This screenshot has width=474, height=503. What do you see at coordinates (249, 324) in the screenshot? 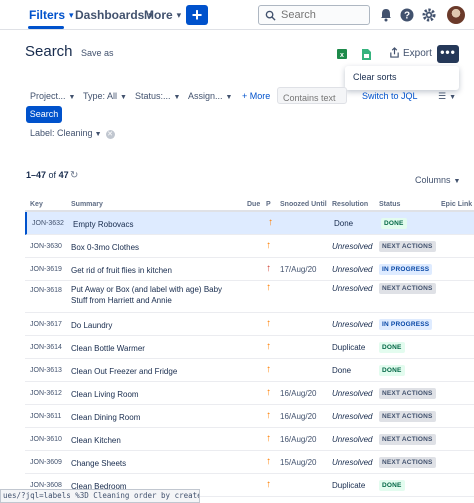
I see `table-row: JON-3617 Do Laundry ↑ Unresolved IN PROGRESS` at bounding box center [249, 324].